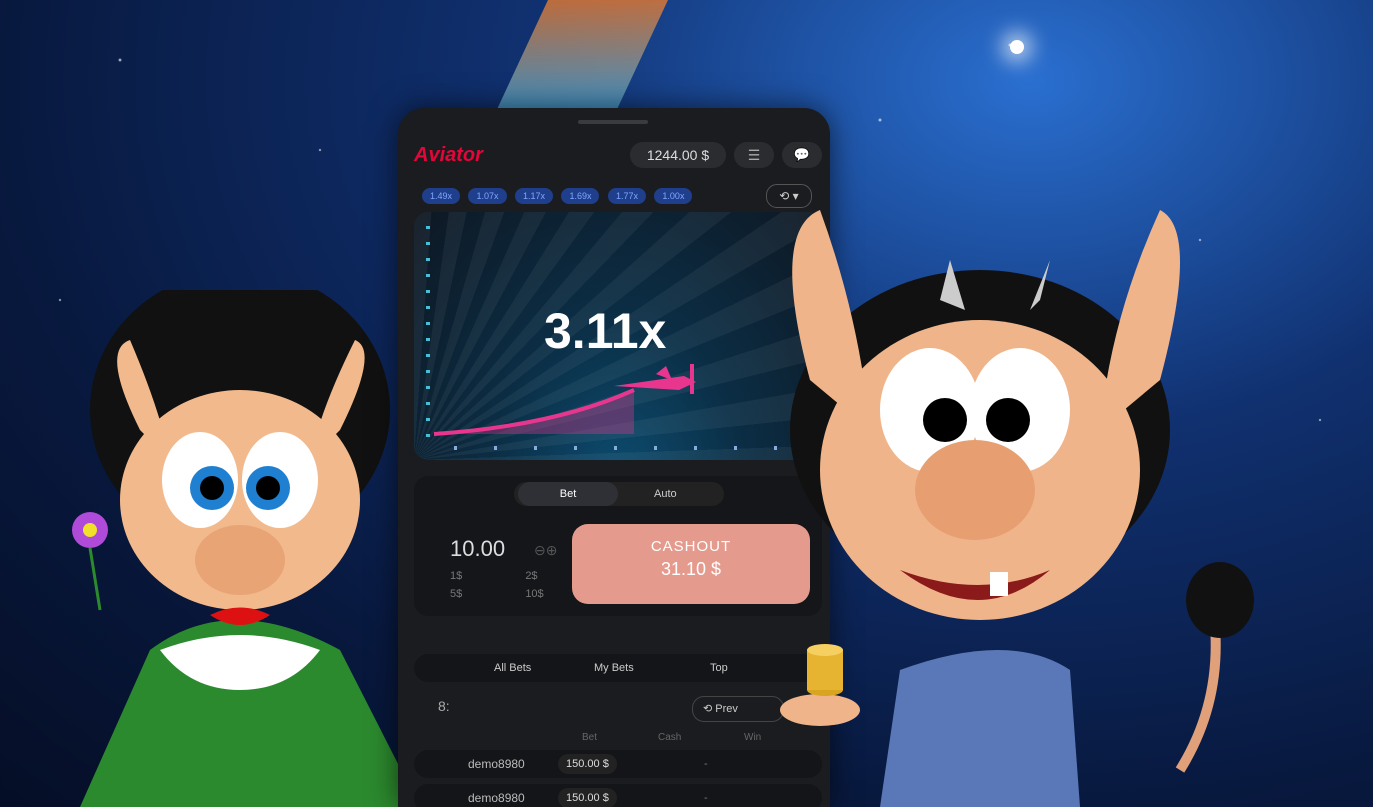 The height and width of the screenshot is (807, 1373). Describe the element at coordinates (613, 122) in the screenshot. I see `phone-notch` at that location.